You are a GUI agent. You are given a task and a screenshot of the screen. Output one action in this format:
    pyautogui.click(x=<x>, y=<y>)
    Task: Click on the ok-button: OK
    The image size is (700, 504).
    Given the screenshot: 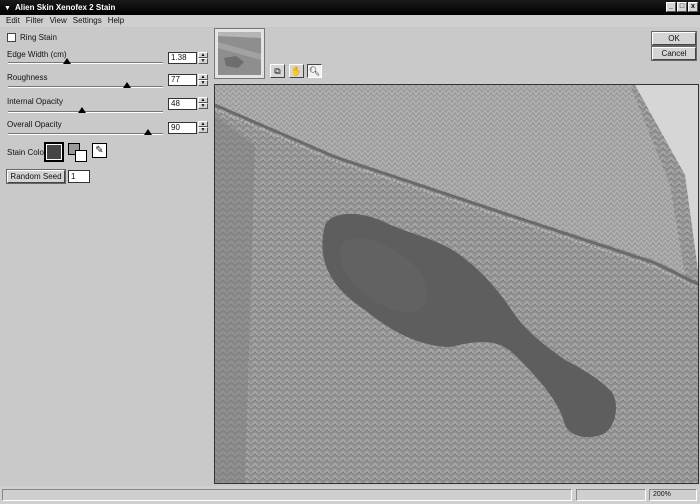 What is the action you would take?
    pyautogui.click(x=674, y=38)
    